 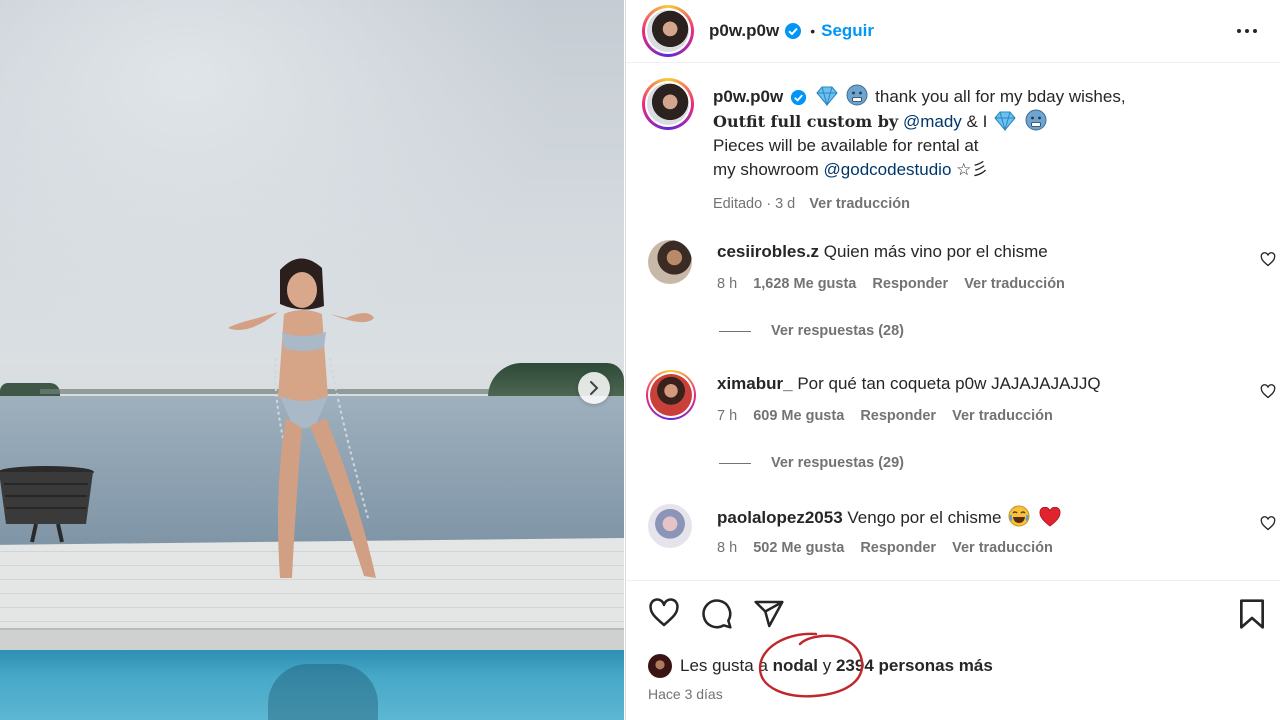 What do you see at coordinates (798, 416) in the screenshot?
I see `comment-likes: 609 Me gusta` at bounding box center [798, 416].